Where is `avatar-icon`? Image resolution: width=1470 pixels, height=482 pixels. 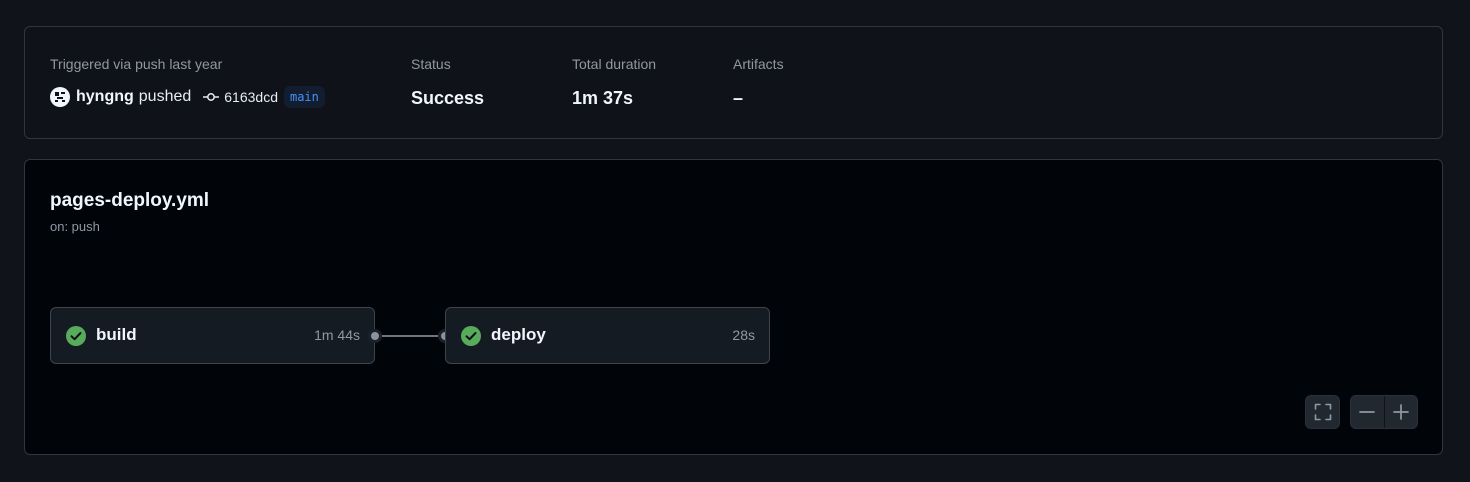
avatar-icon is located at coordinates (60, 97).